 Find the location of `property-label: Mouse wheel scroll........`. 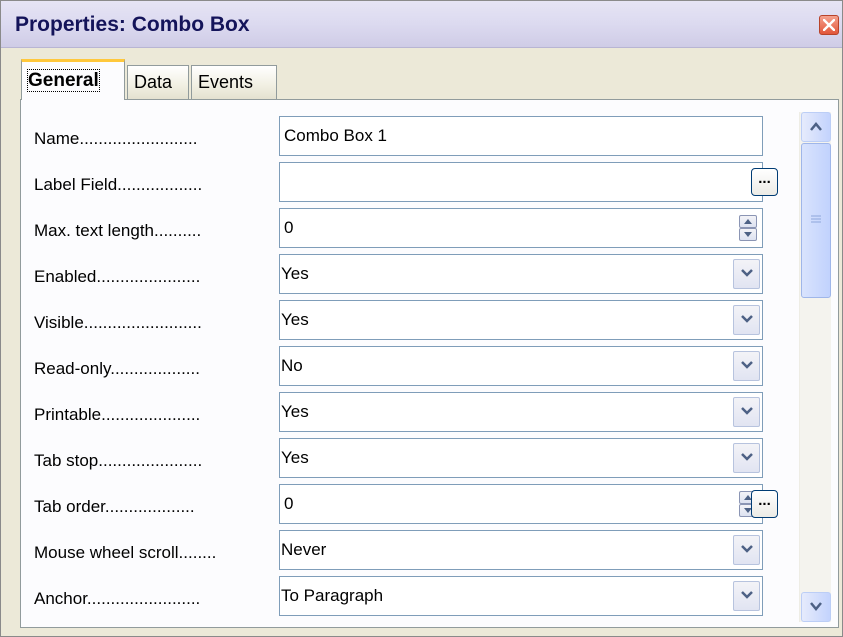

property-label: Mouse wheel scroll........ is located at coordinates (125, 552).